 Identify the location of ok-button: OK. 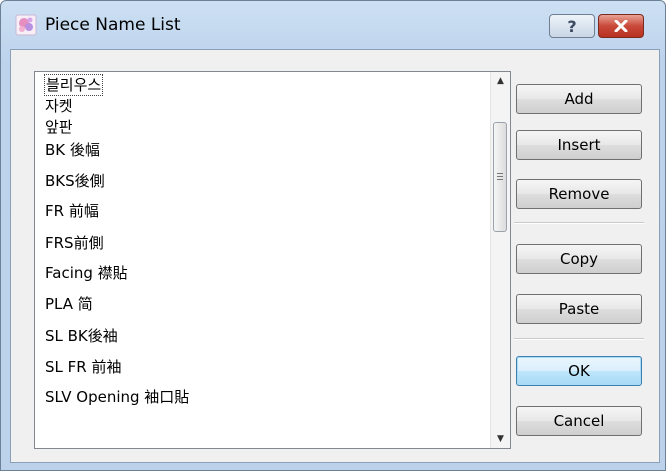
(579, 371).